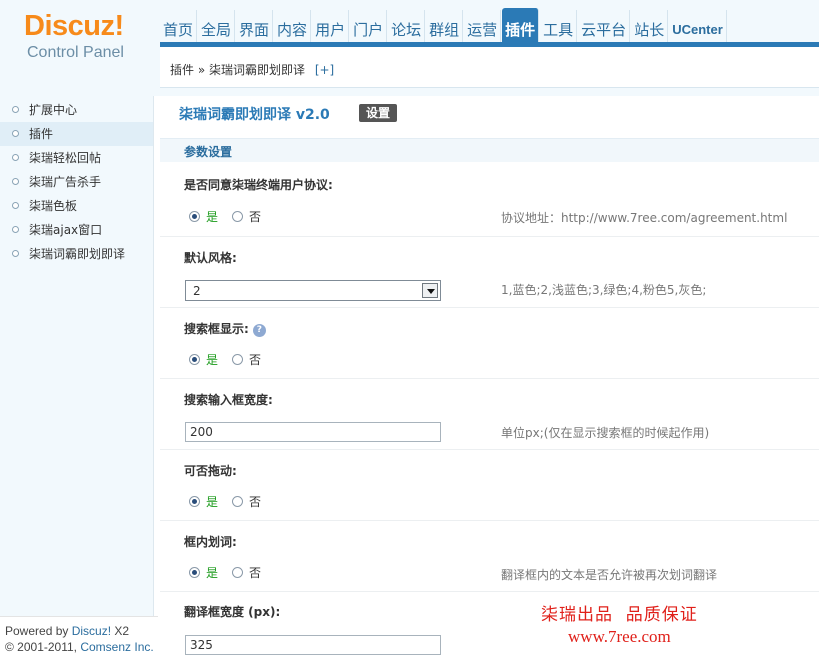 The width and height of the screenshot is (819, 660). Describe the element at coordinates (605, 433) in the screenshot. I see `setting-hint: 单位px;(仅在显示搜索框的时候起作用)` at that location.